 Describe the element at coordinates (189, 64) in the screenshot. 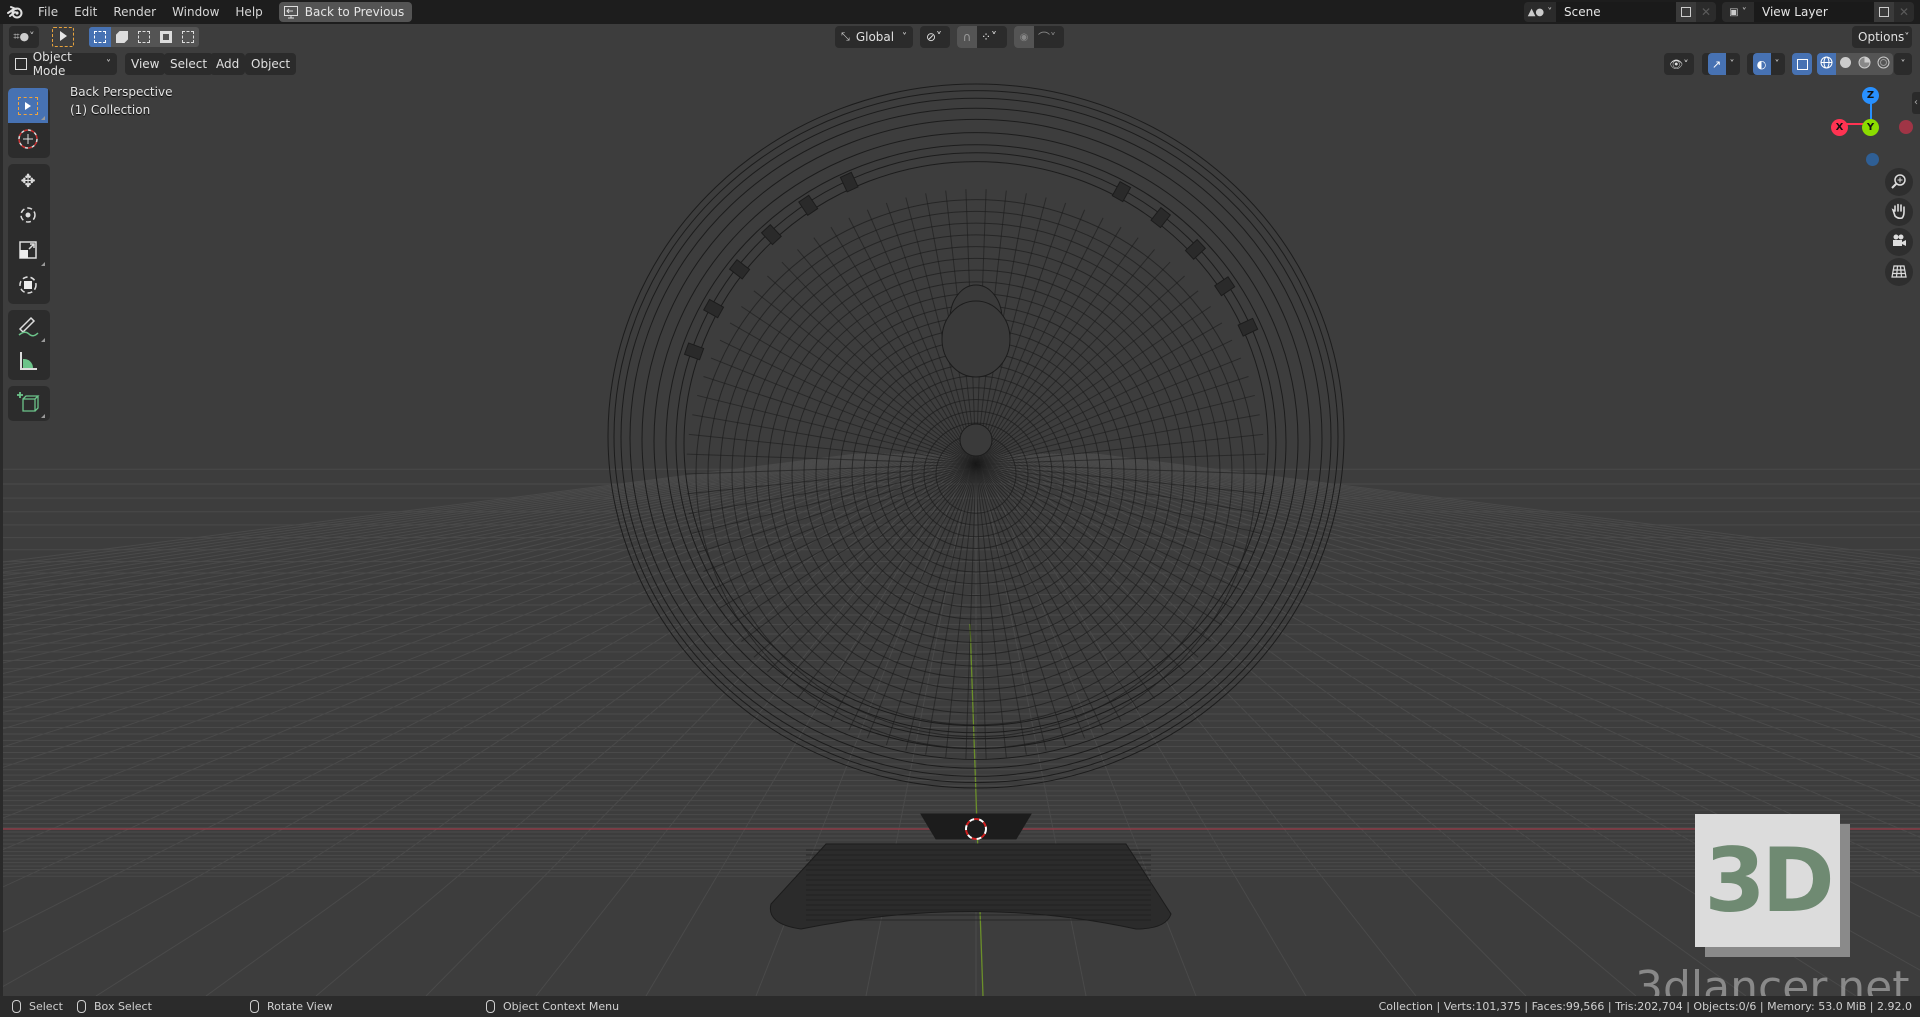

I see `menu-select: Select` at that location.